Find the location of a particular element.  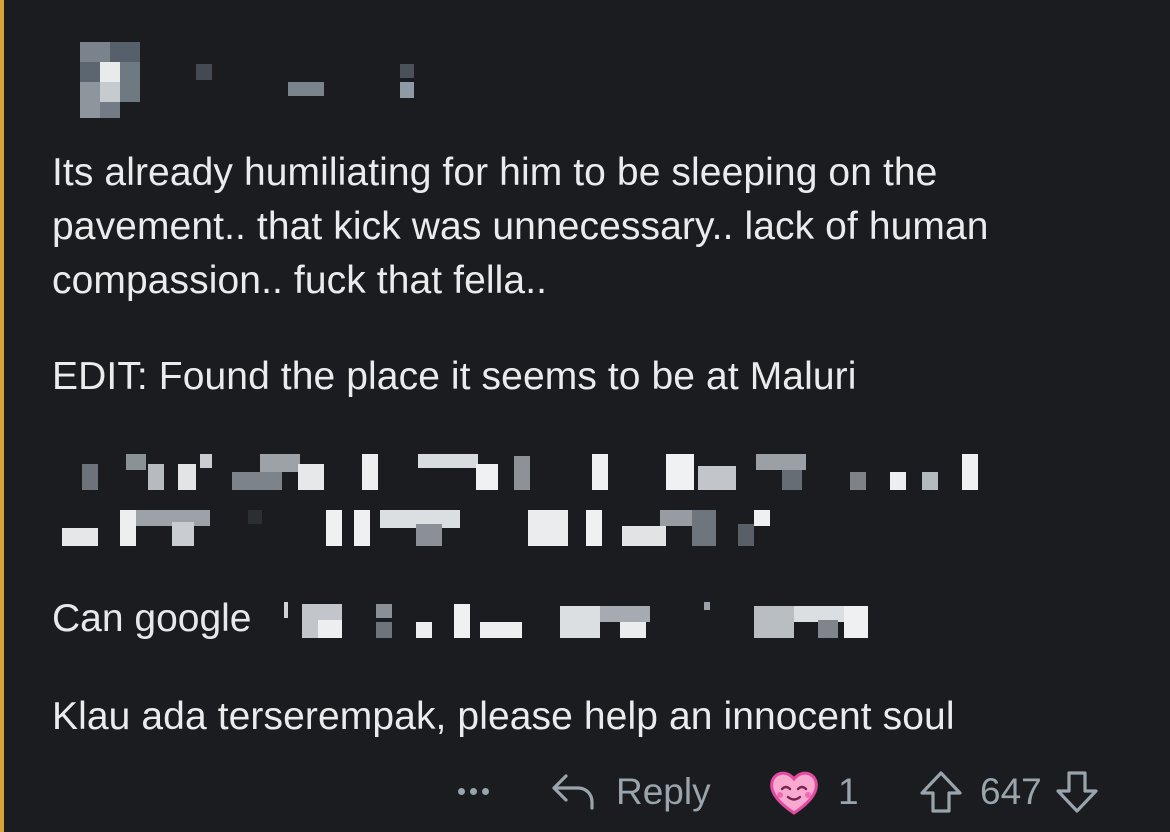

comment-paragraph-censored: Can google is located at coordinates (502, 622).